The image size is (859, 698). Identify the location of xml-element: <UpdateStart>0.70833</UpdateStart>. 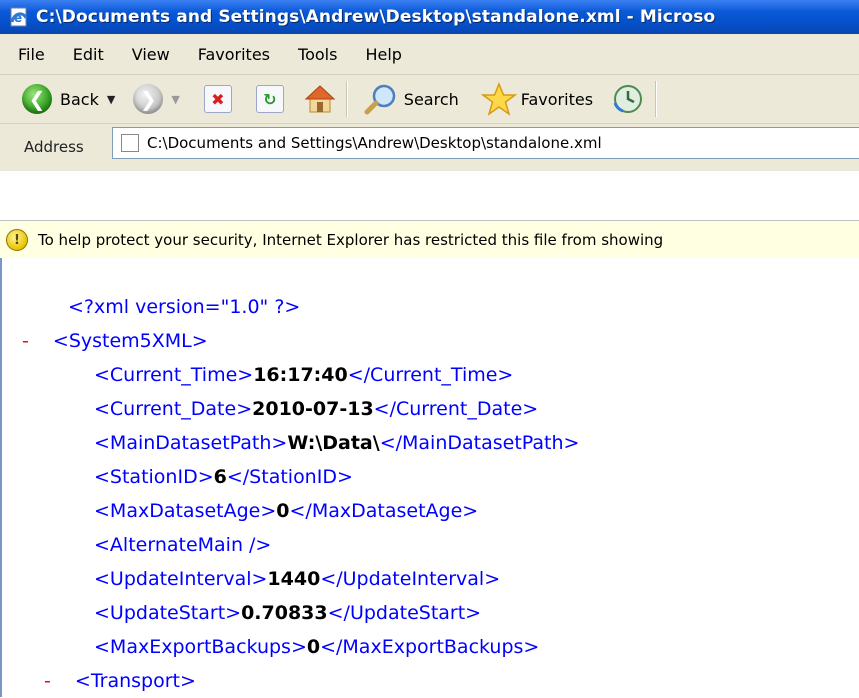
(288, 613).